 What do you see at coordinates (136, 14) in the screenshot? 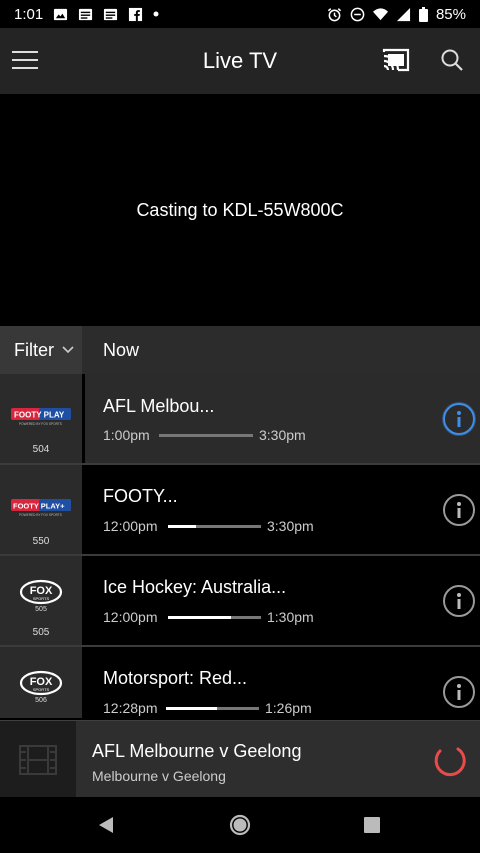
I see `facebook-notification-icon` at bounding box center [136, 14].